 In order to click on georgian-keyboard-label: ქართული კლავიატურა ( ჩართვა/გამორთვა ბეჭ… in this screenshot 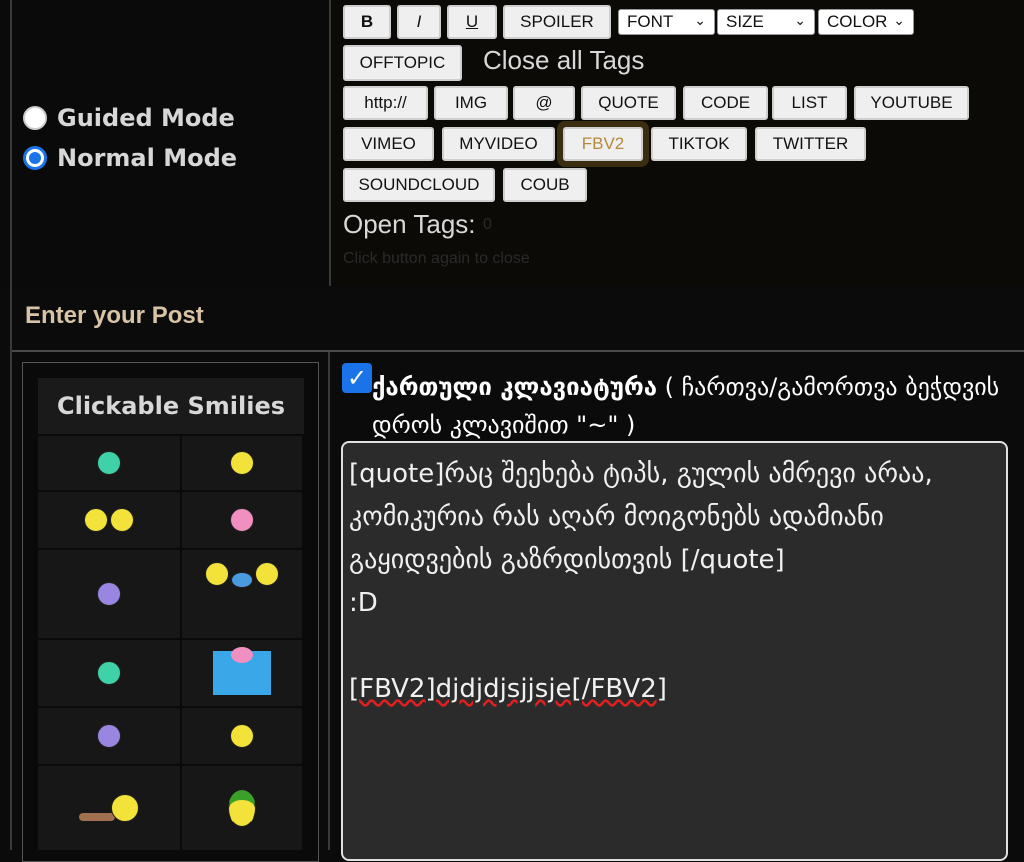, I will do `click(692, 406)`.